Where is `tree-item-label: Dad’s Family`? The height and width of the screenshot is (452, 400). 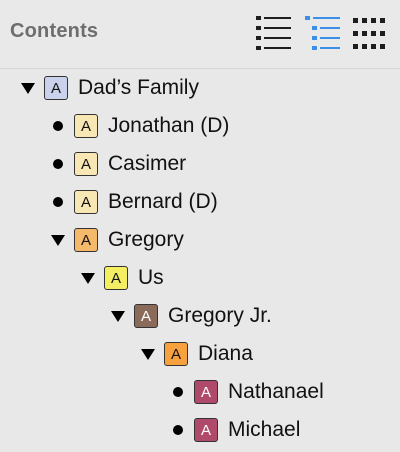 tree-item-label: Dad’s Family is located at coordinates (138, 87).